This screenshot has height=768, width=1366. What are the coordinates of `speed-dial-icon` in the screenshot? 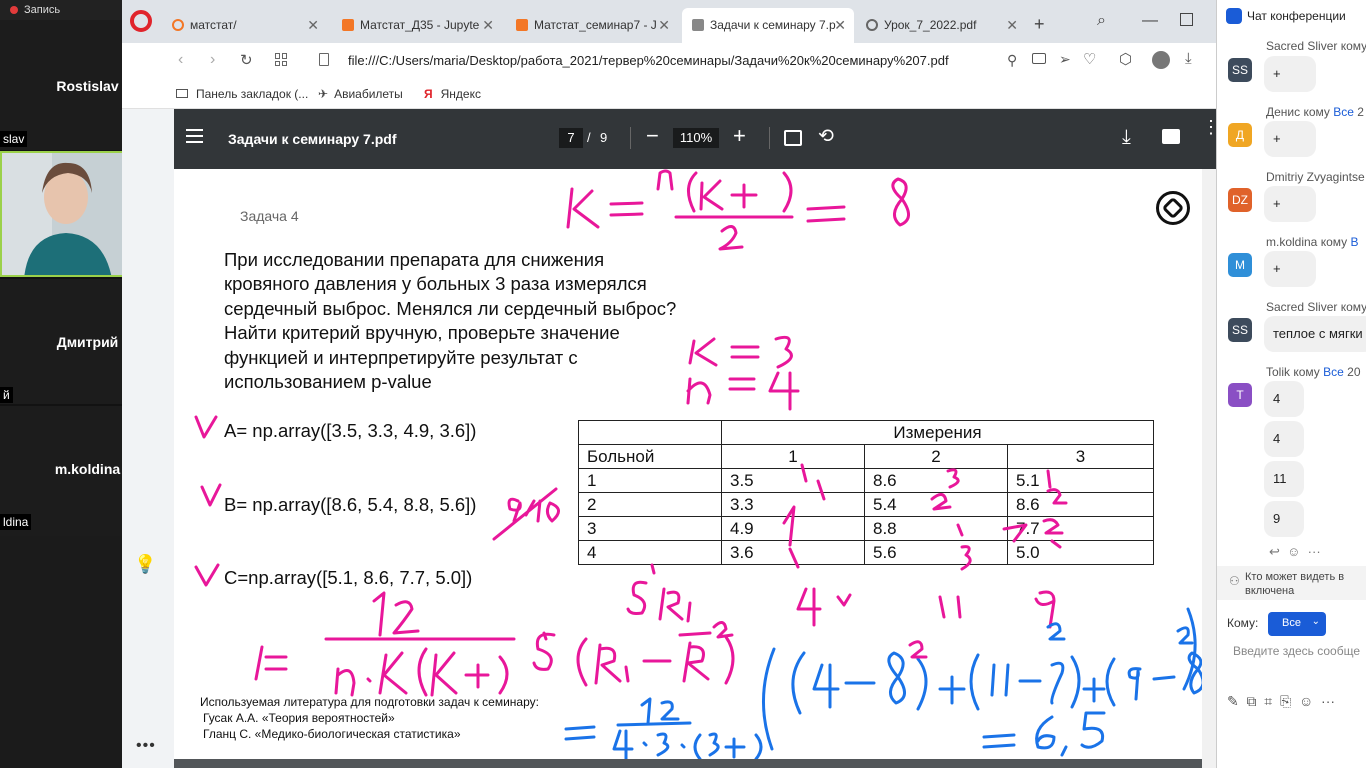 It's located at (281, 59).